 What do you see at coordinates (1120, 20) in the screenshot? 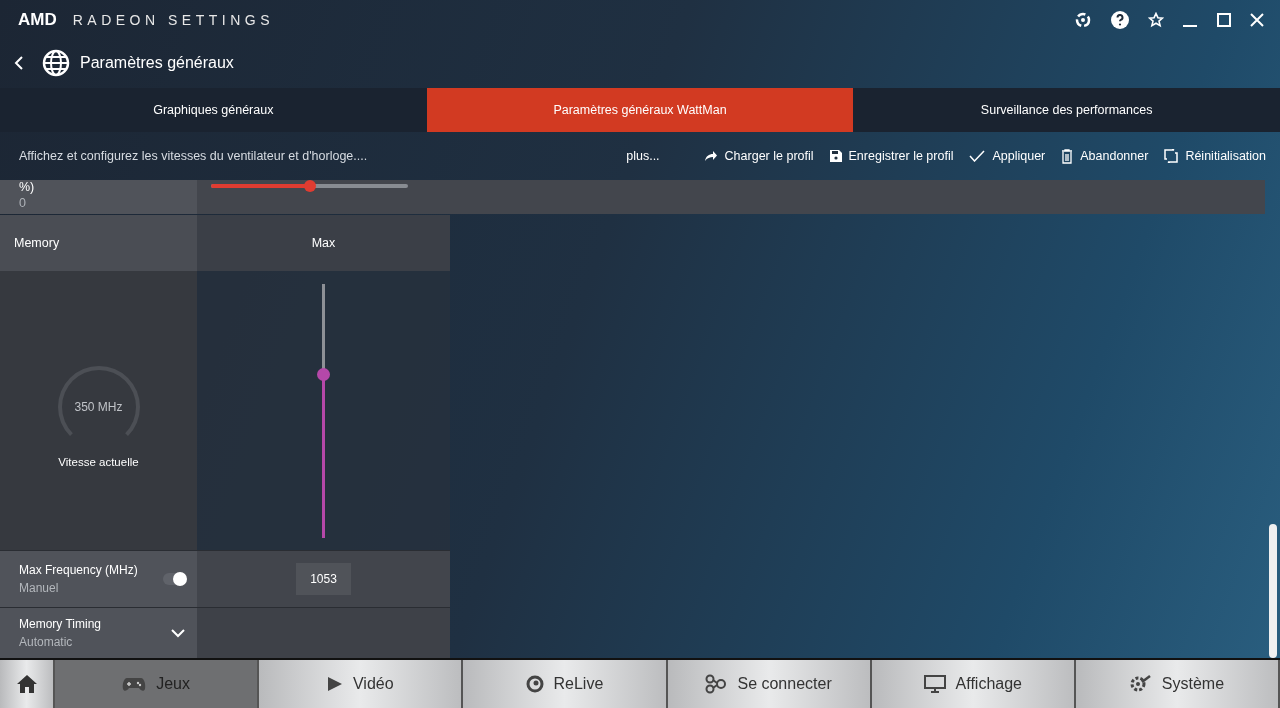
I see `help-icon` at bounding box center [1120, 20].